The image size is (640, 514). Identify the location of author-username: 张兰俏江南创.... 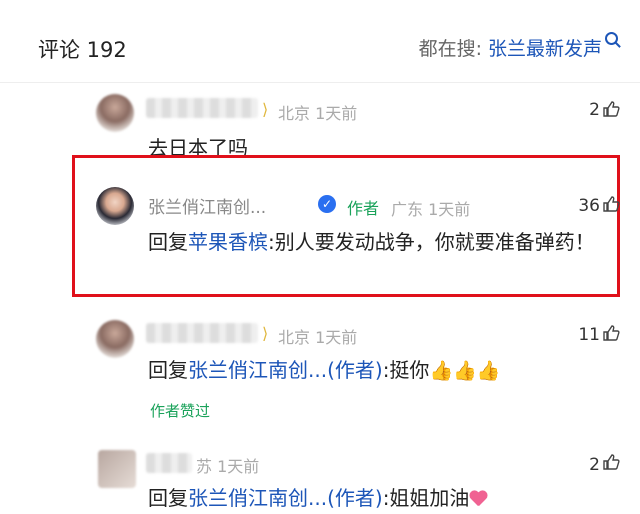
(207, 205).